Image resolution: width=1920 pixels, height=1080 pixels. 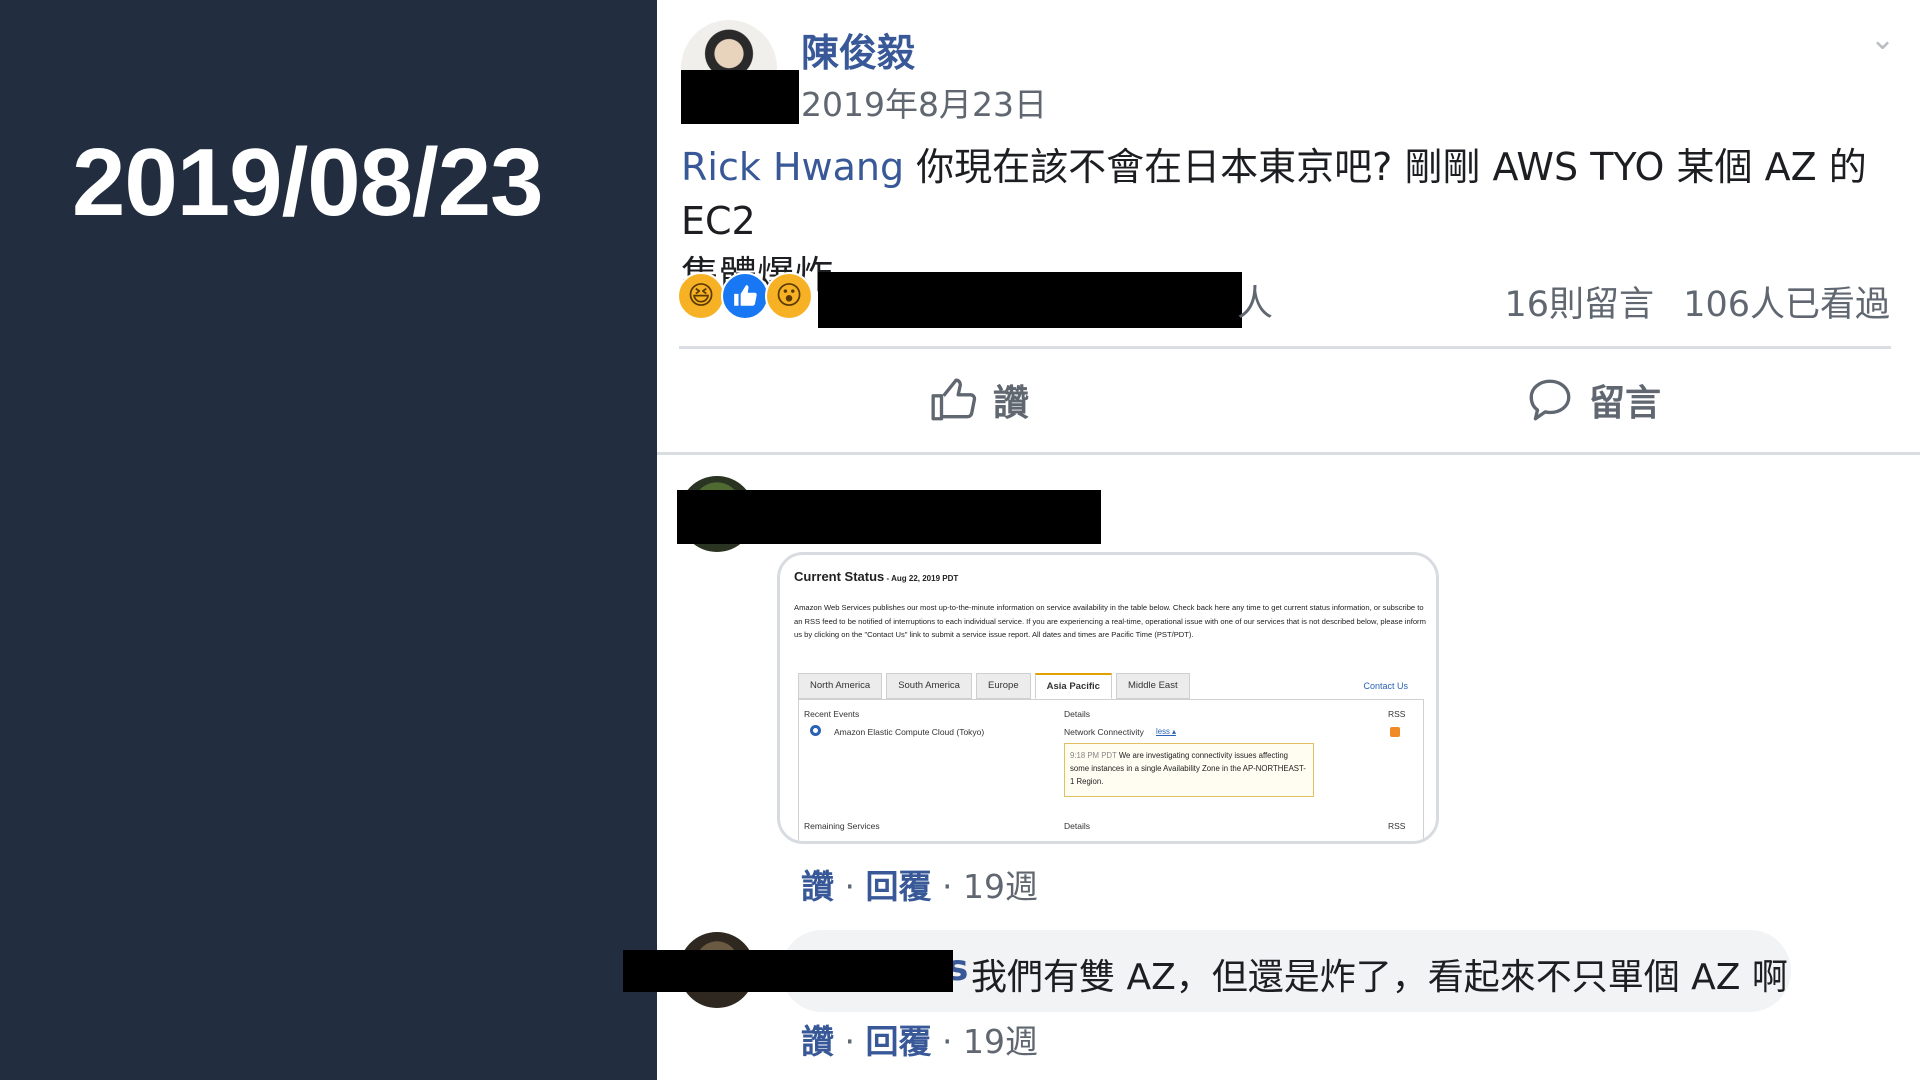 I want to click on tab-europe: Europe, so click(x=1003, y=686).